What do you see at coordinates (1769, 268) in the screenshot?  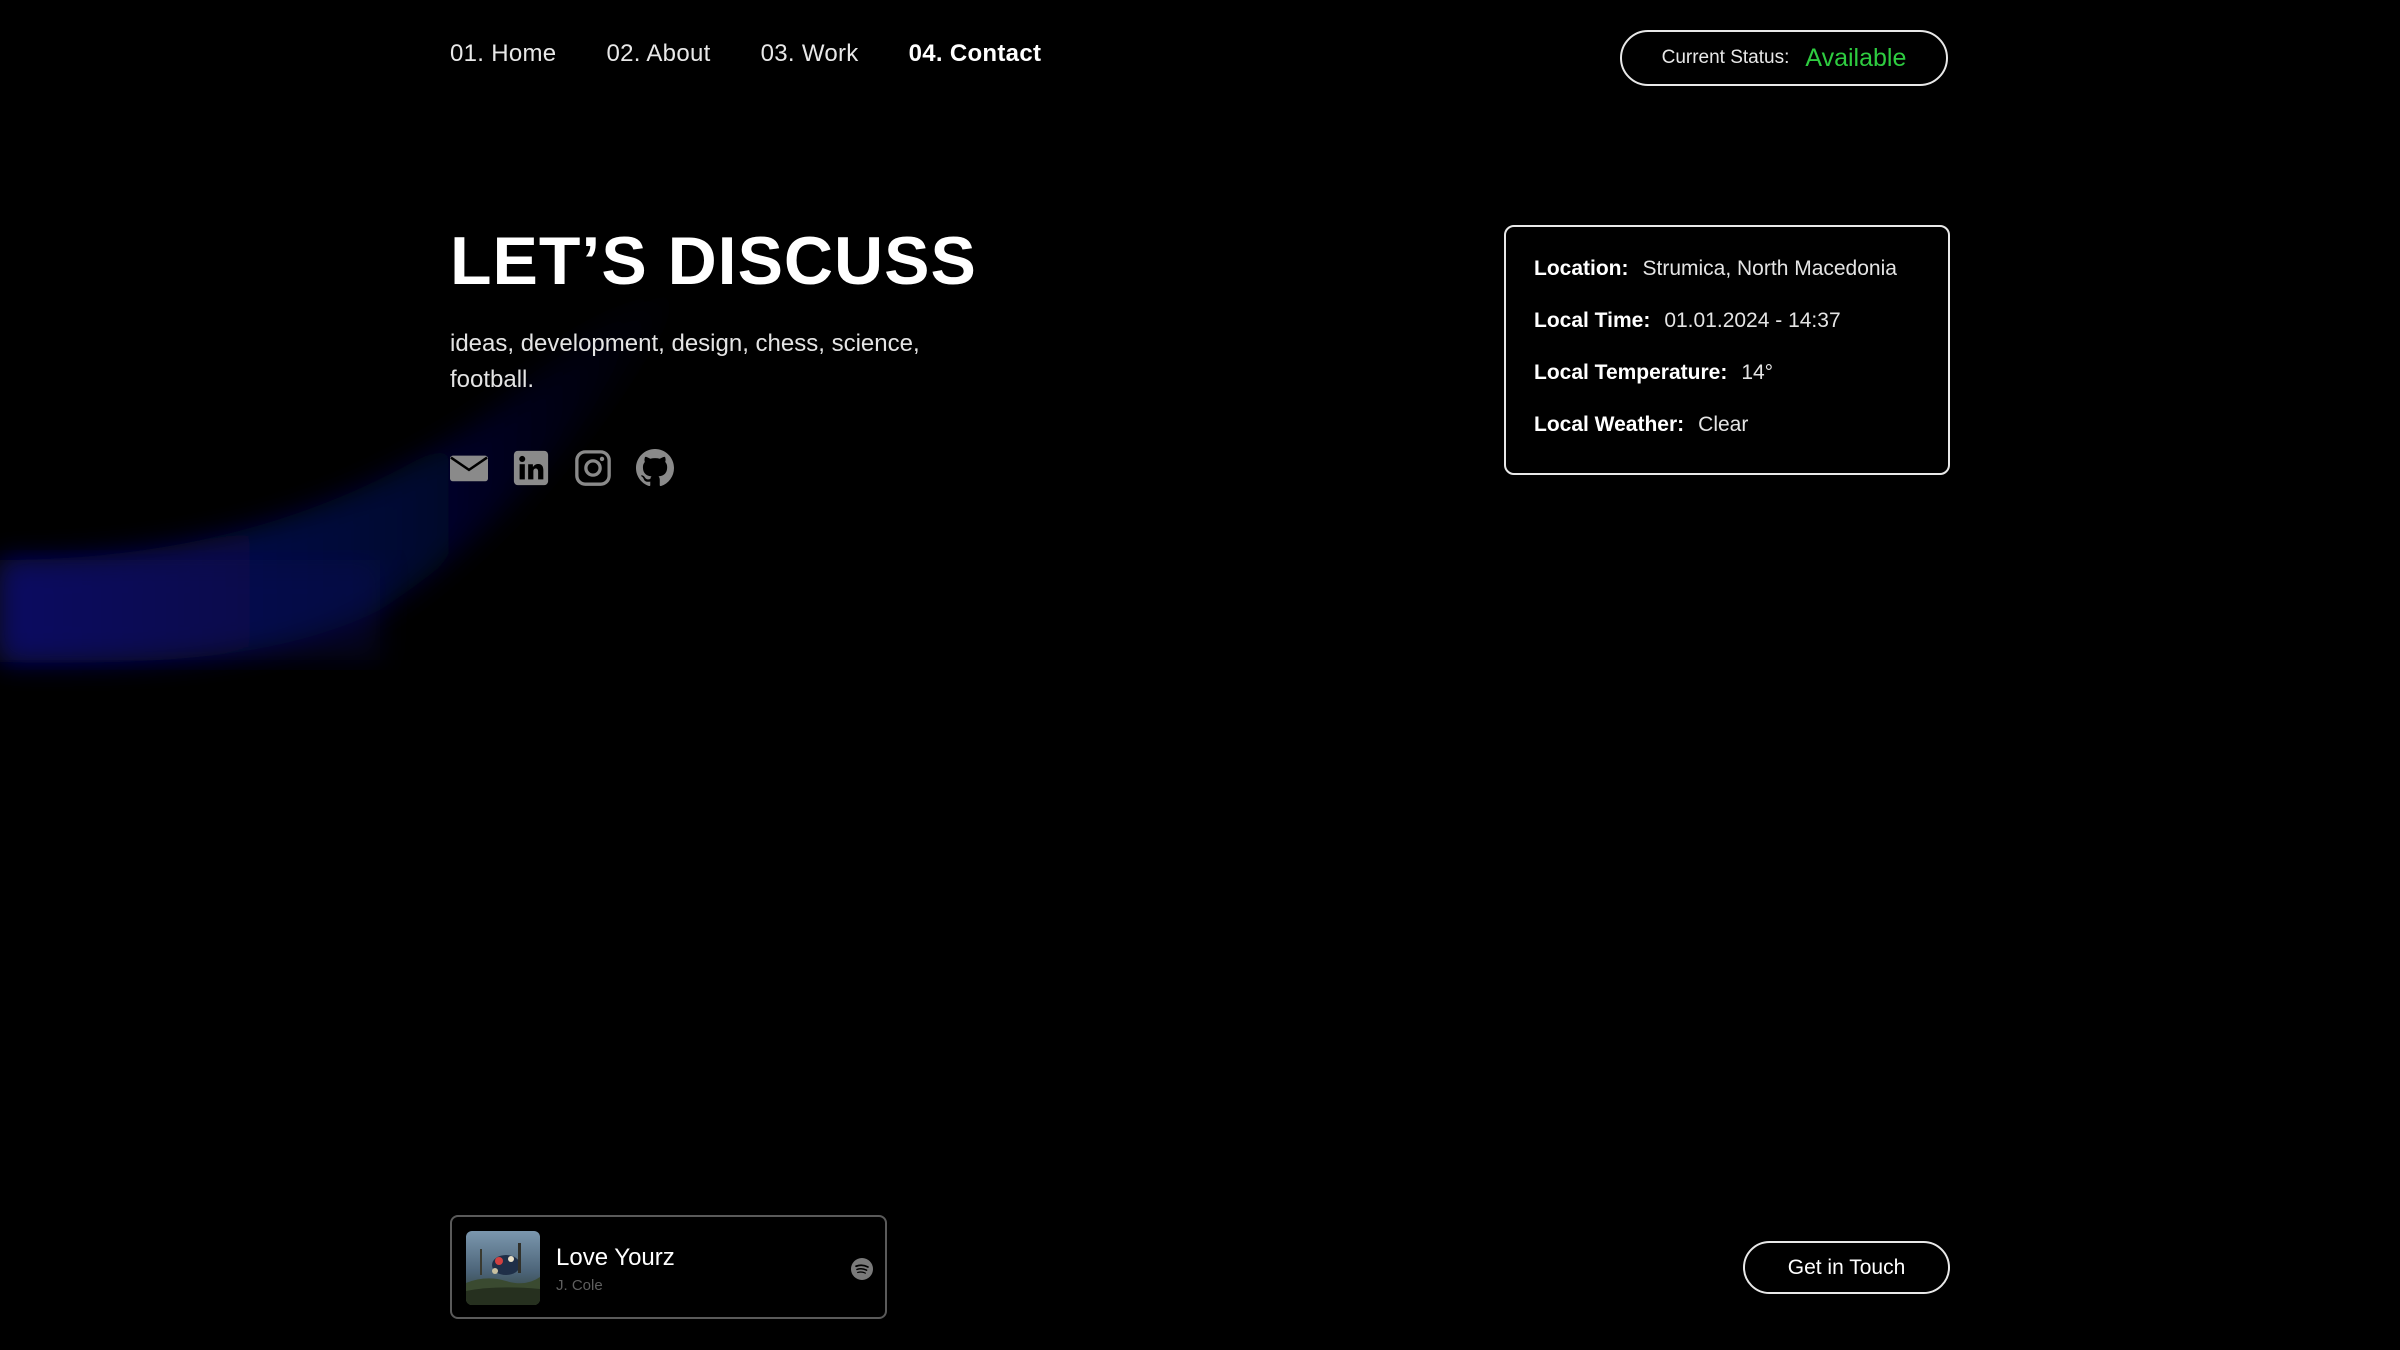 I see `info-value: Strumica, North Macedonia` at bounding box center [1769, 268].